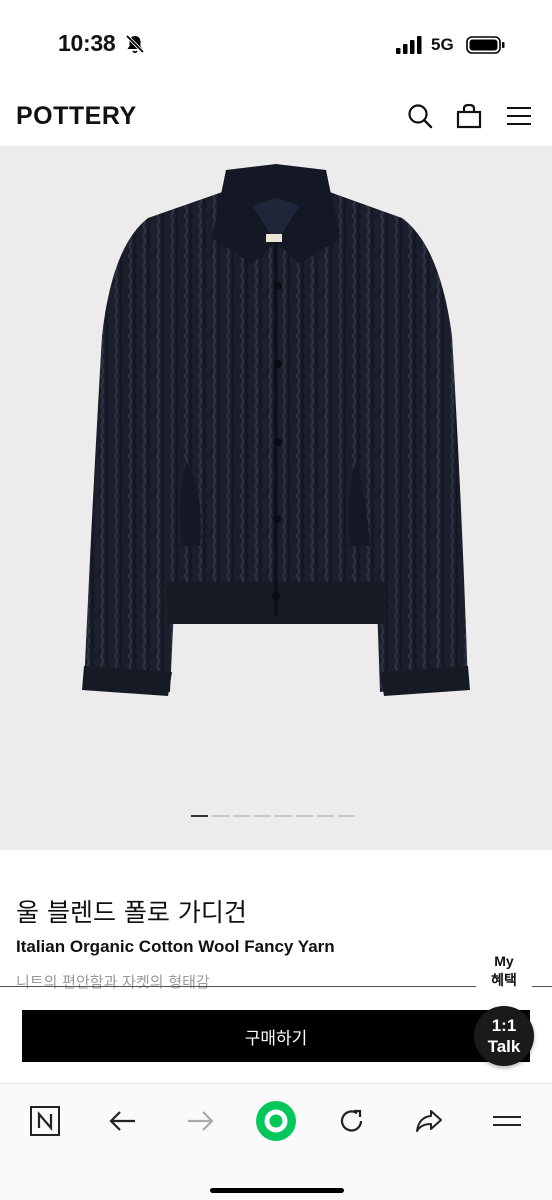 The width and height of the screenshot is (552, 1200). What do you see at coordinates (409, 45) in the screenshot?
I see `signal-icon` at bounding box center [409, 45].